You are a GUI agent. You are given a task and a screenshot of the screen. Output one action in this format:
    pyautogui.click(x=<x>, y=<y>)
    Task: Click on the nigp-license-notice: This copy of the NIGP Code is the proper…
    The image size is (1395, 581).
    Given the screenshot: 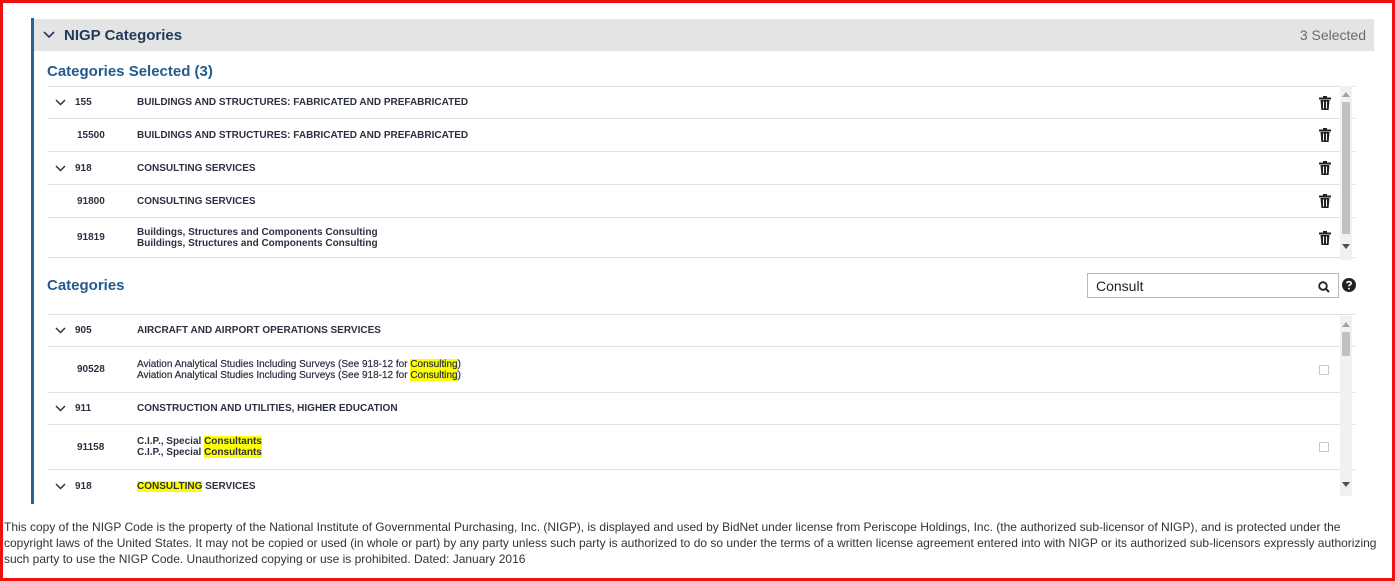 What is the action you would take?
    pyautogui.click(x=690, y=543)
    